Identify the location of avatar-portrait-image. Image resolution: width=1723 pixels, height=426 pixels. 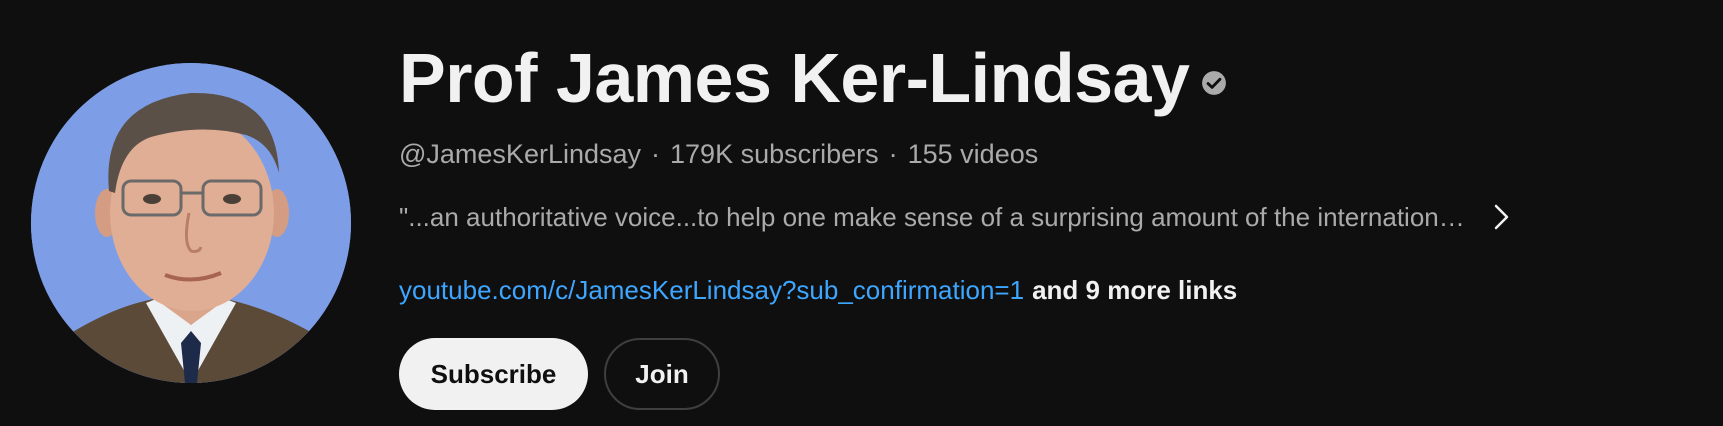
(191, 223).